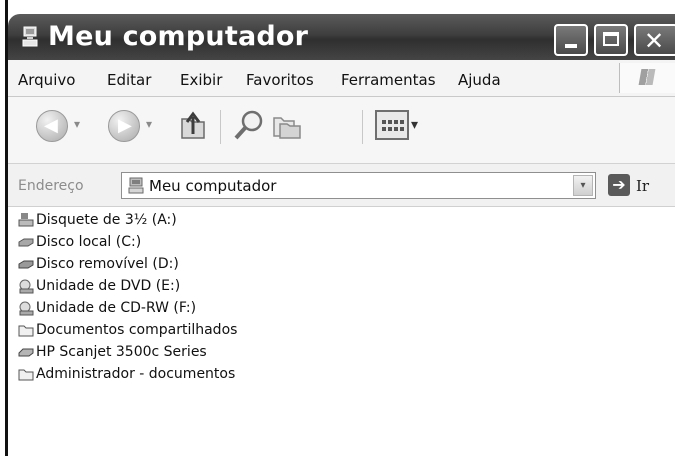 The height and width of the screenshot is (456, 675). Describe the element at coordinates (479, 80) in the screenshot. I see `menu-ajuda: Ajuda` at that location.